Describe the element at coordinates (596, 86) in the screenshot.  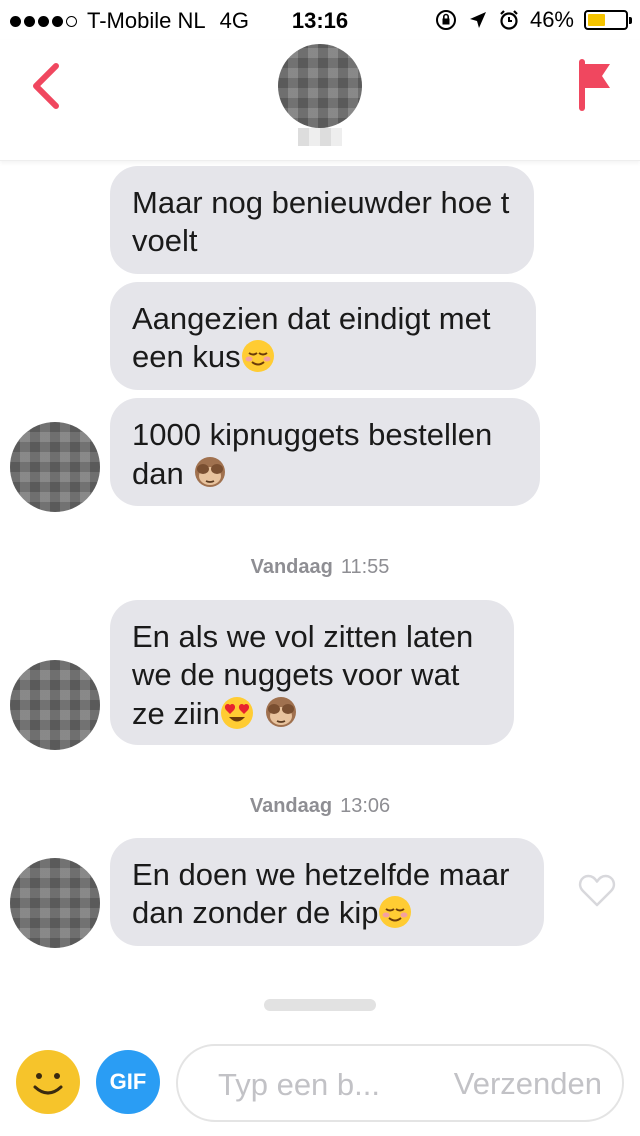
I see `flag-icon` at that location.